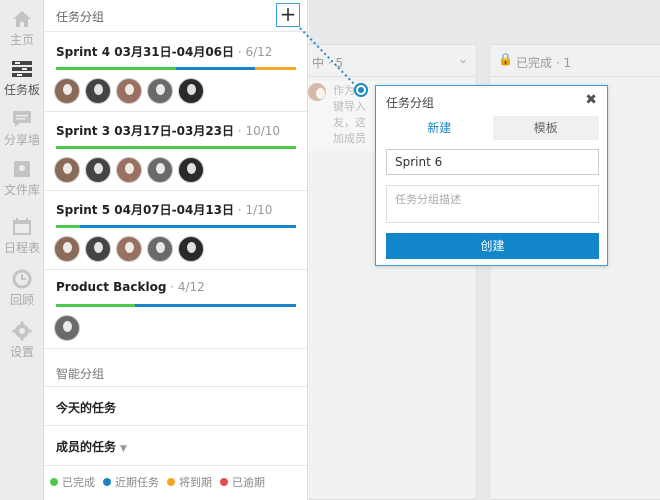  Describe the element at coordinates (349, 106) in the screenshot. I see `card-line: 键导入` at that location.